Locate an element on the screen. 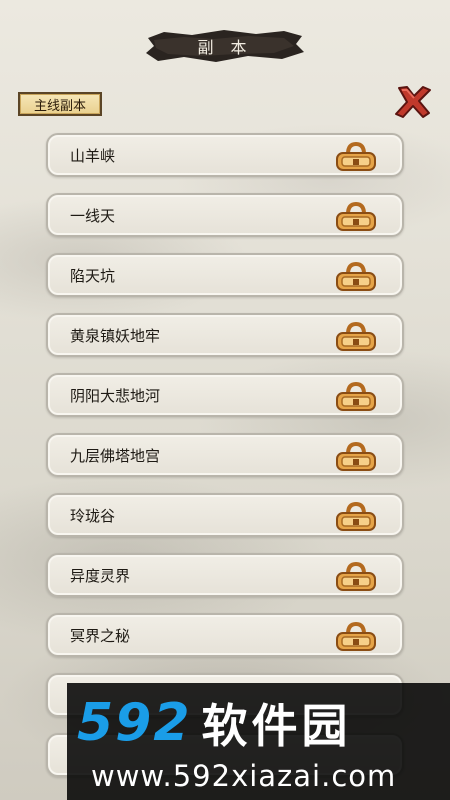 The height and width of the screenshot is (800, 450). close-button is located at coordinates (413, 102).